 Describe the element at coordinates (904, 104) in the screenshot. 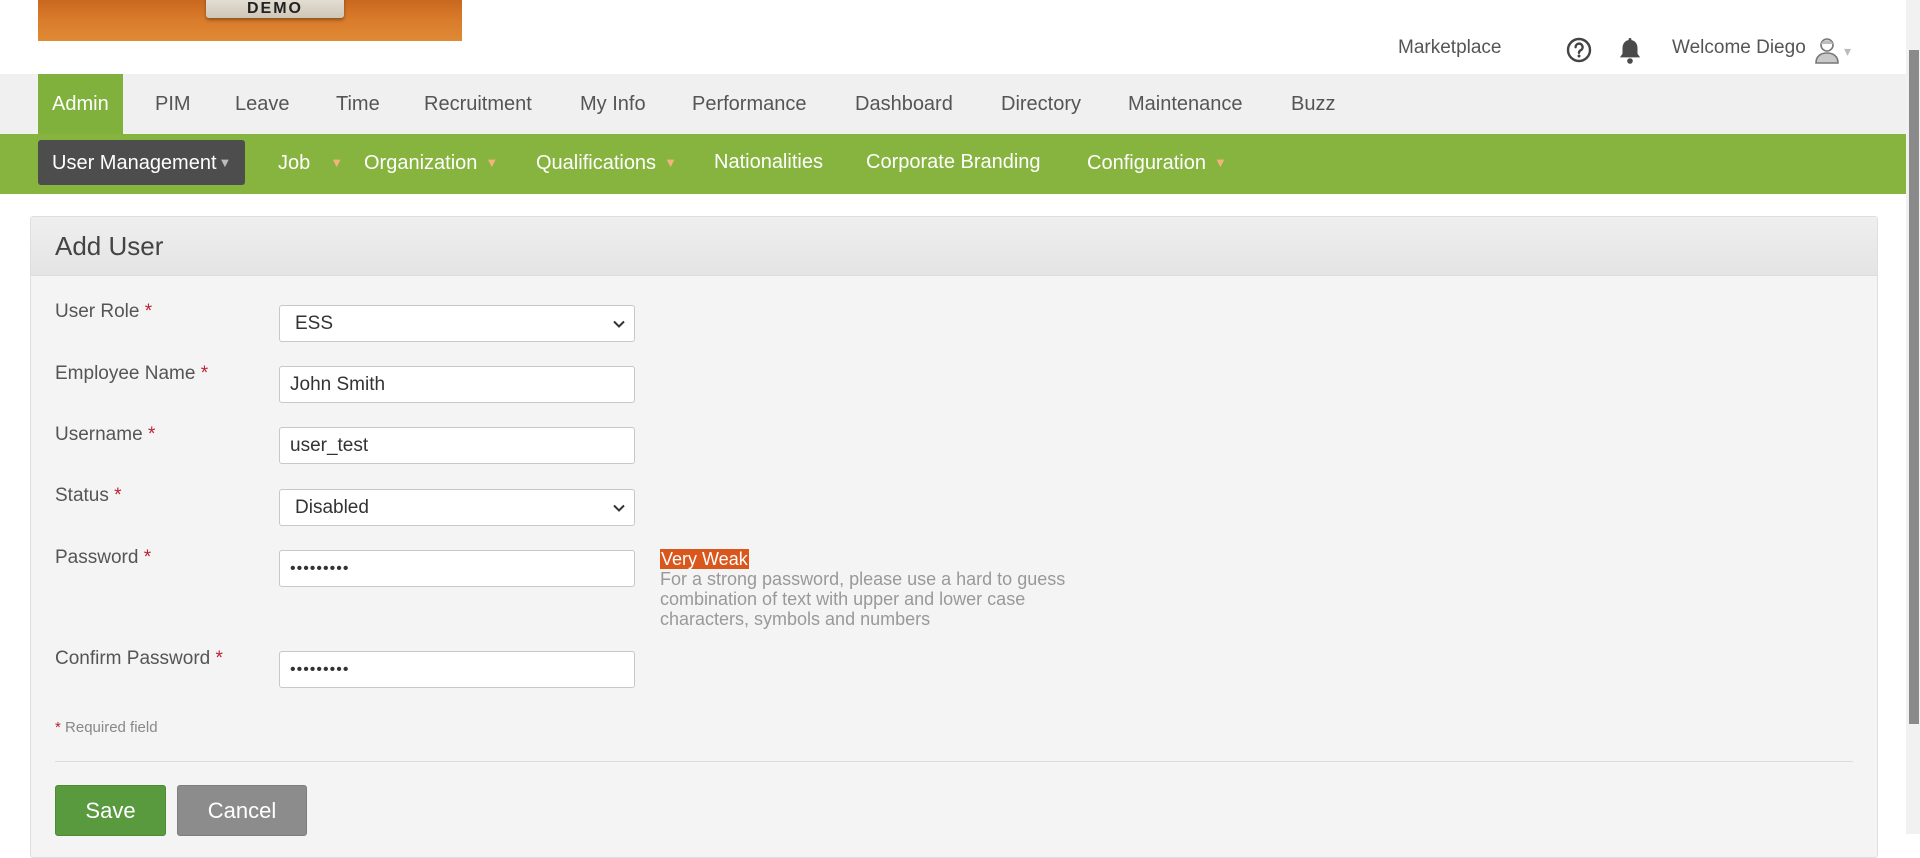

I see `menu-dashboard: Dashboard` at that location.